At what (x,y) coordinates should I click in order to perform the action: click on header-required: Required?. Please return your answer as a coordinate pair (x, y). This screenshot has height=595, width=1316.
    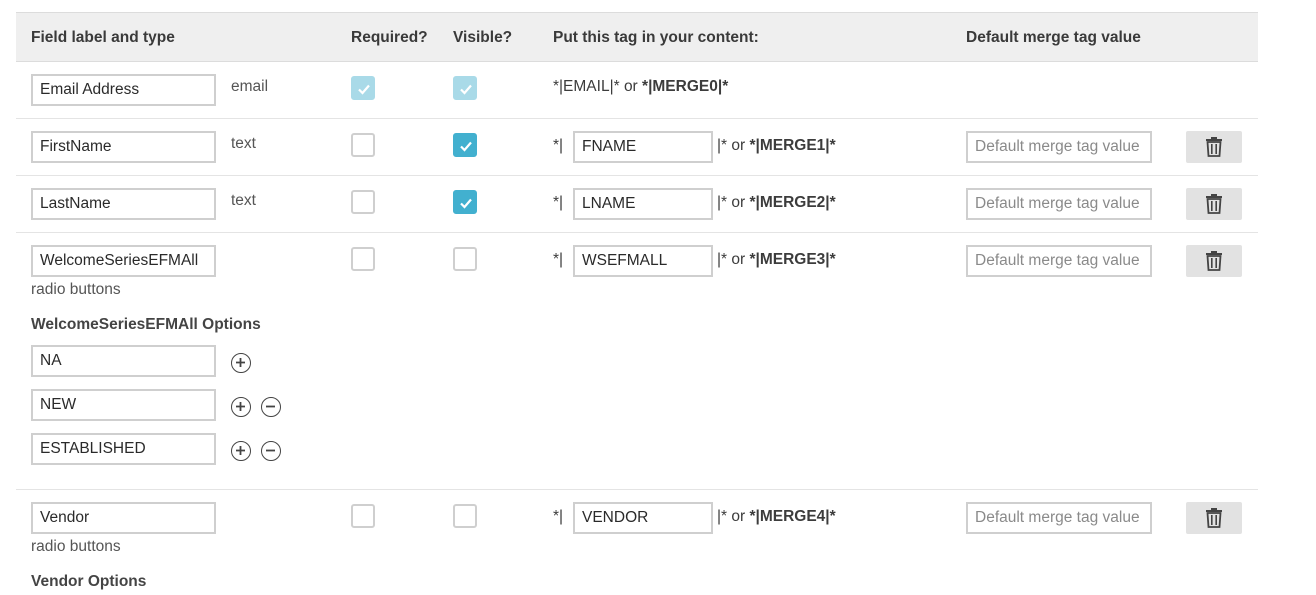
    Looking at the image, I should click on (389, 37).